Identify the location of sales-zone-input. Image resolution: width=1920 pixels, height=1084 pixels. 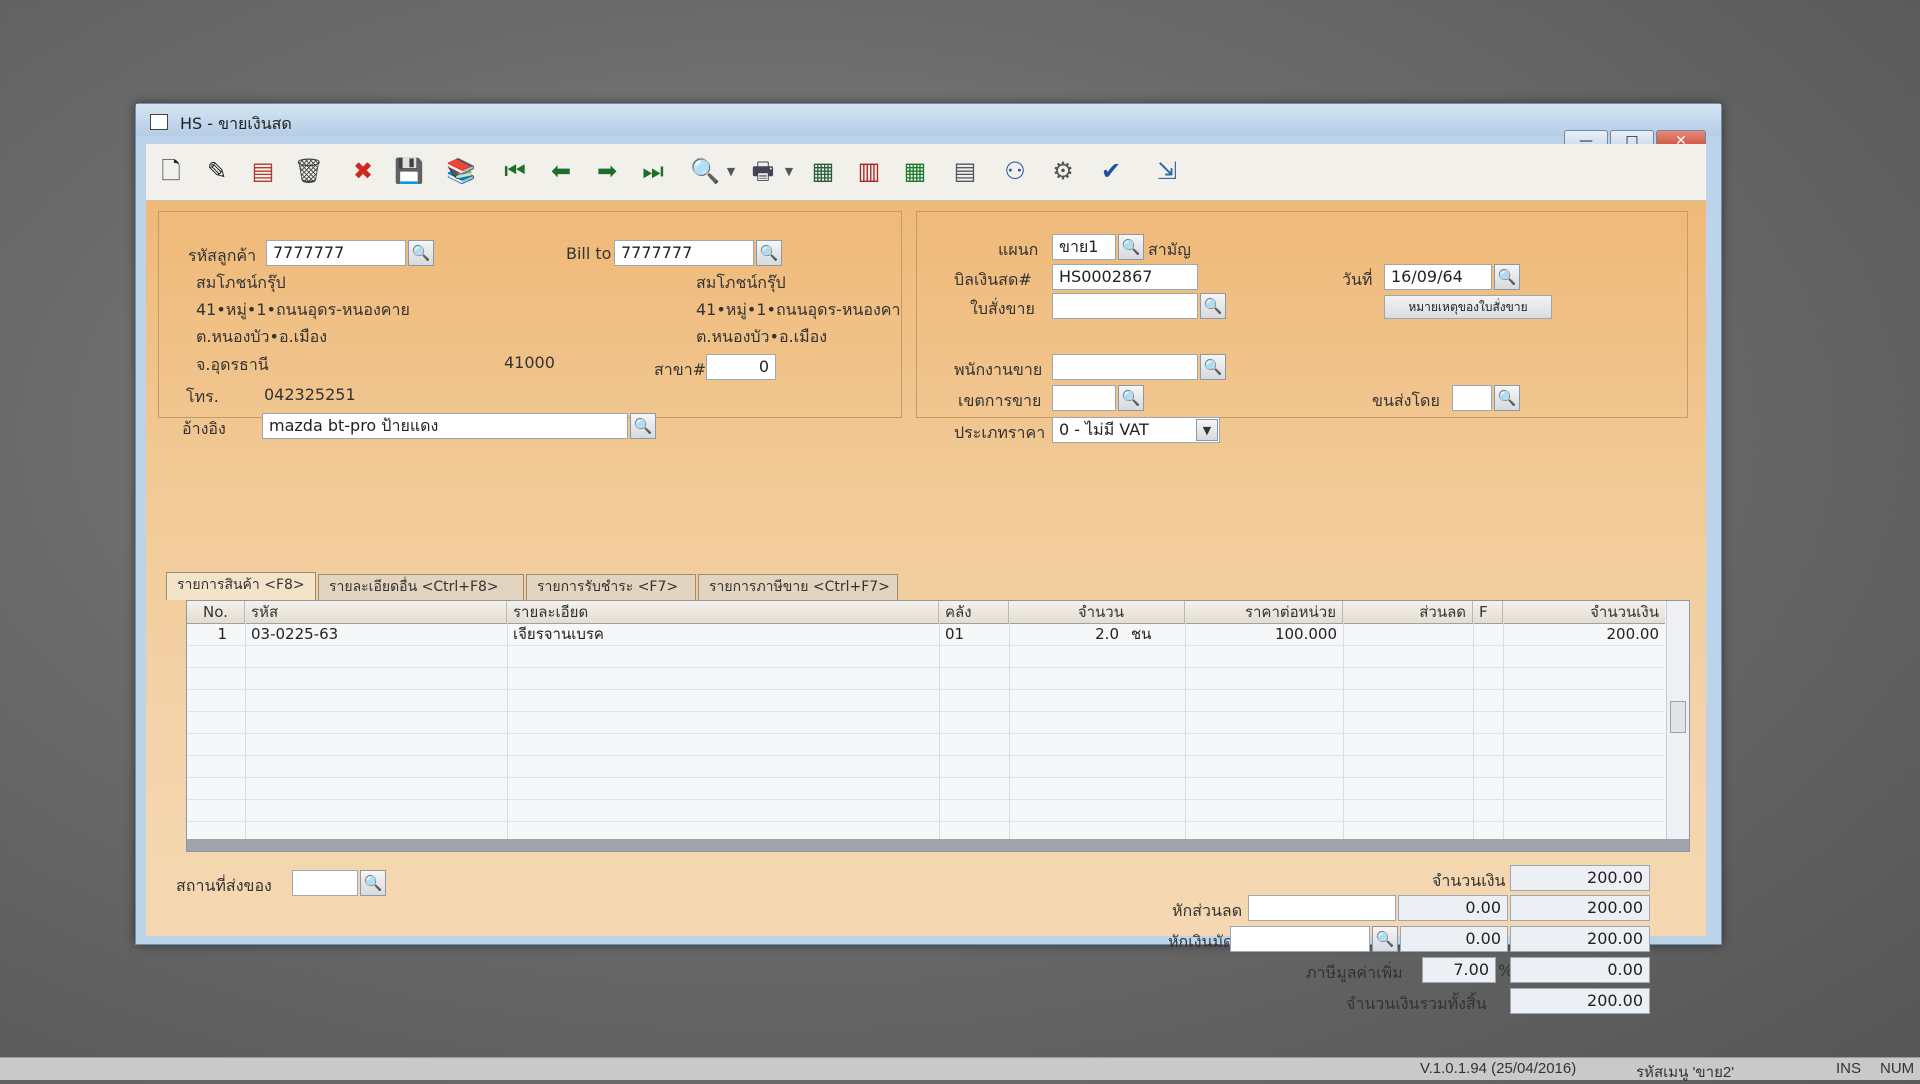
(1084, 398).